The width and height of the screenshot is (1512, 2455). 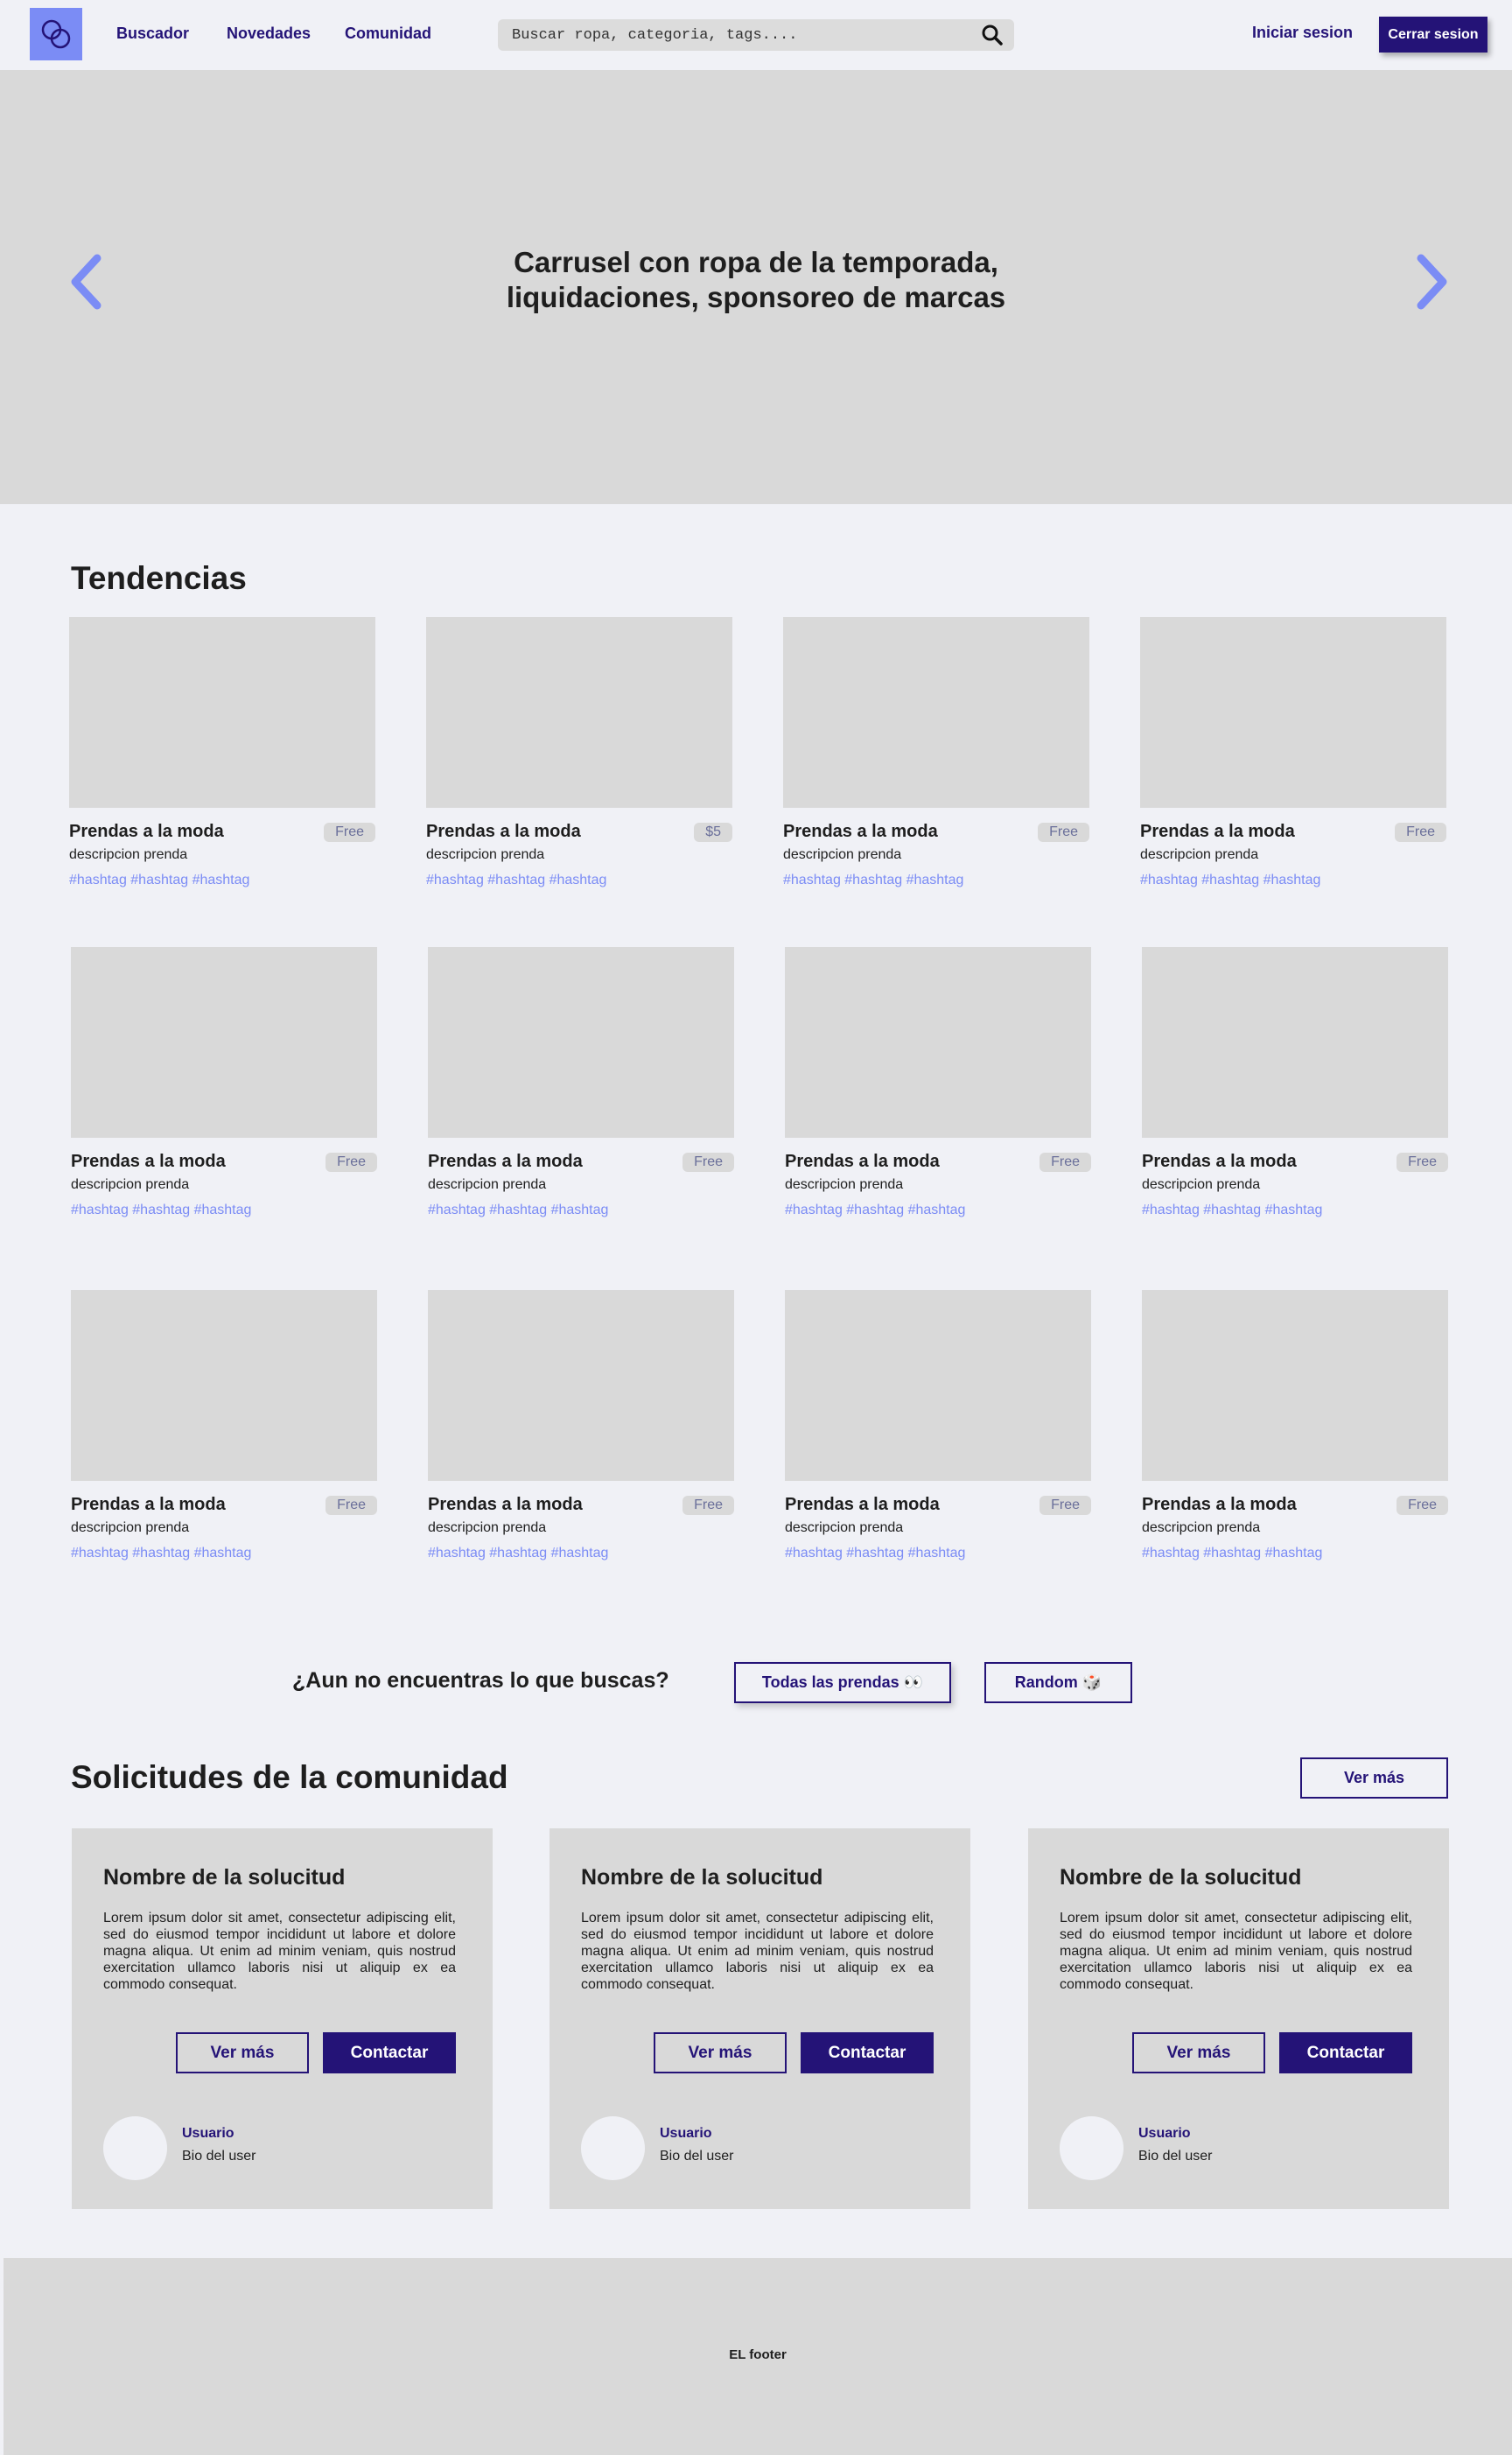 I want to click on chevron-right-icon, so click(x=1430, y=281).